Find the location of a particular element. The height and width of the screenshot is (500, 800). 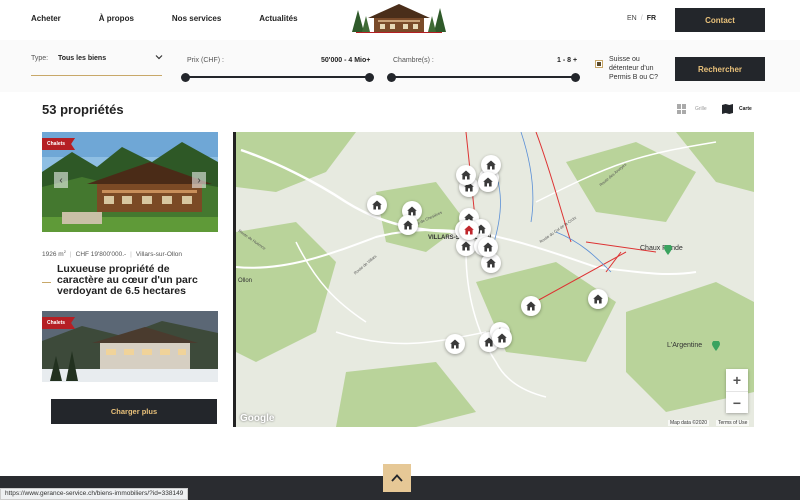

category-ribbon: Chalets is located at coordinates (59, 144).